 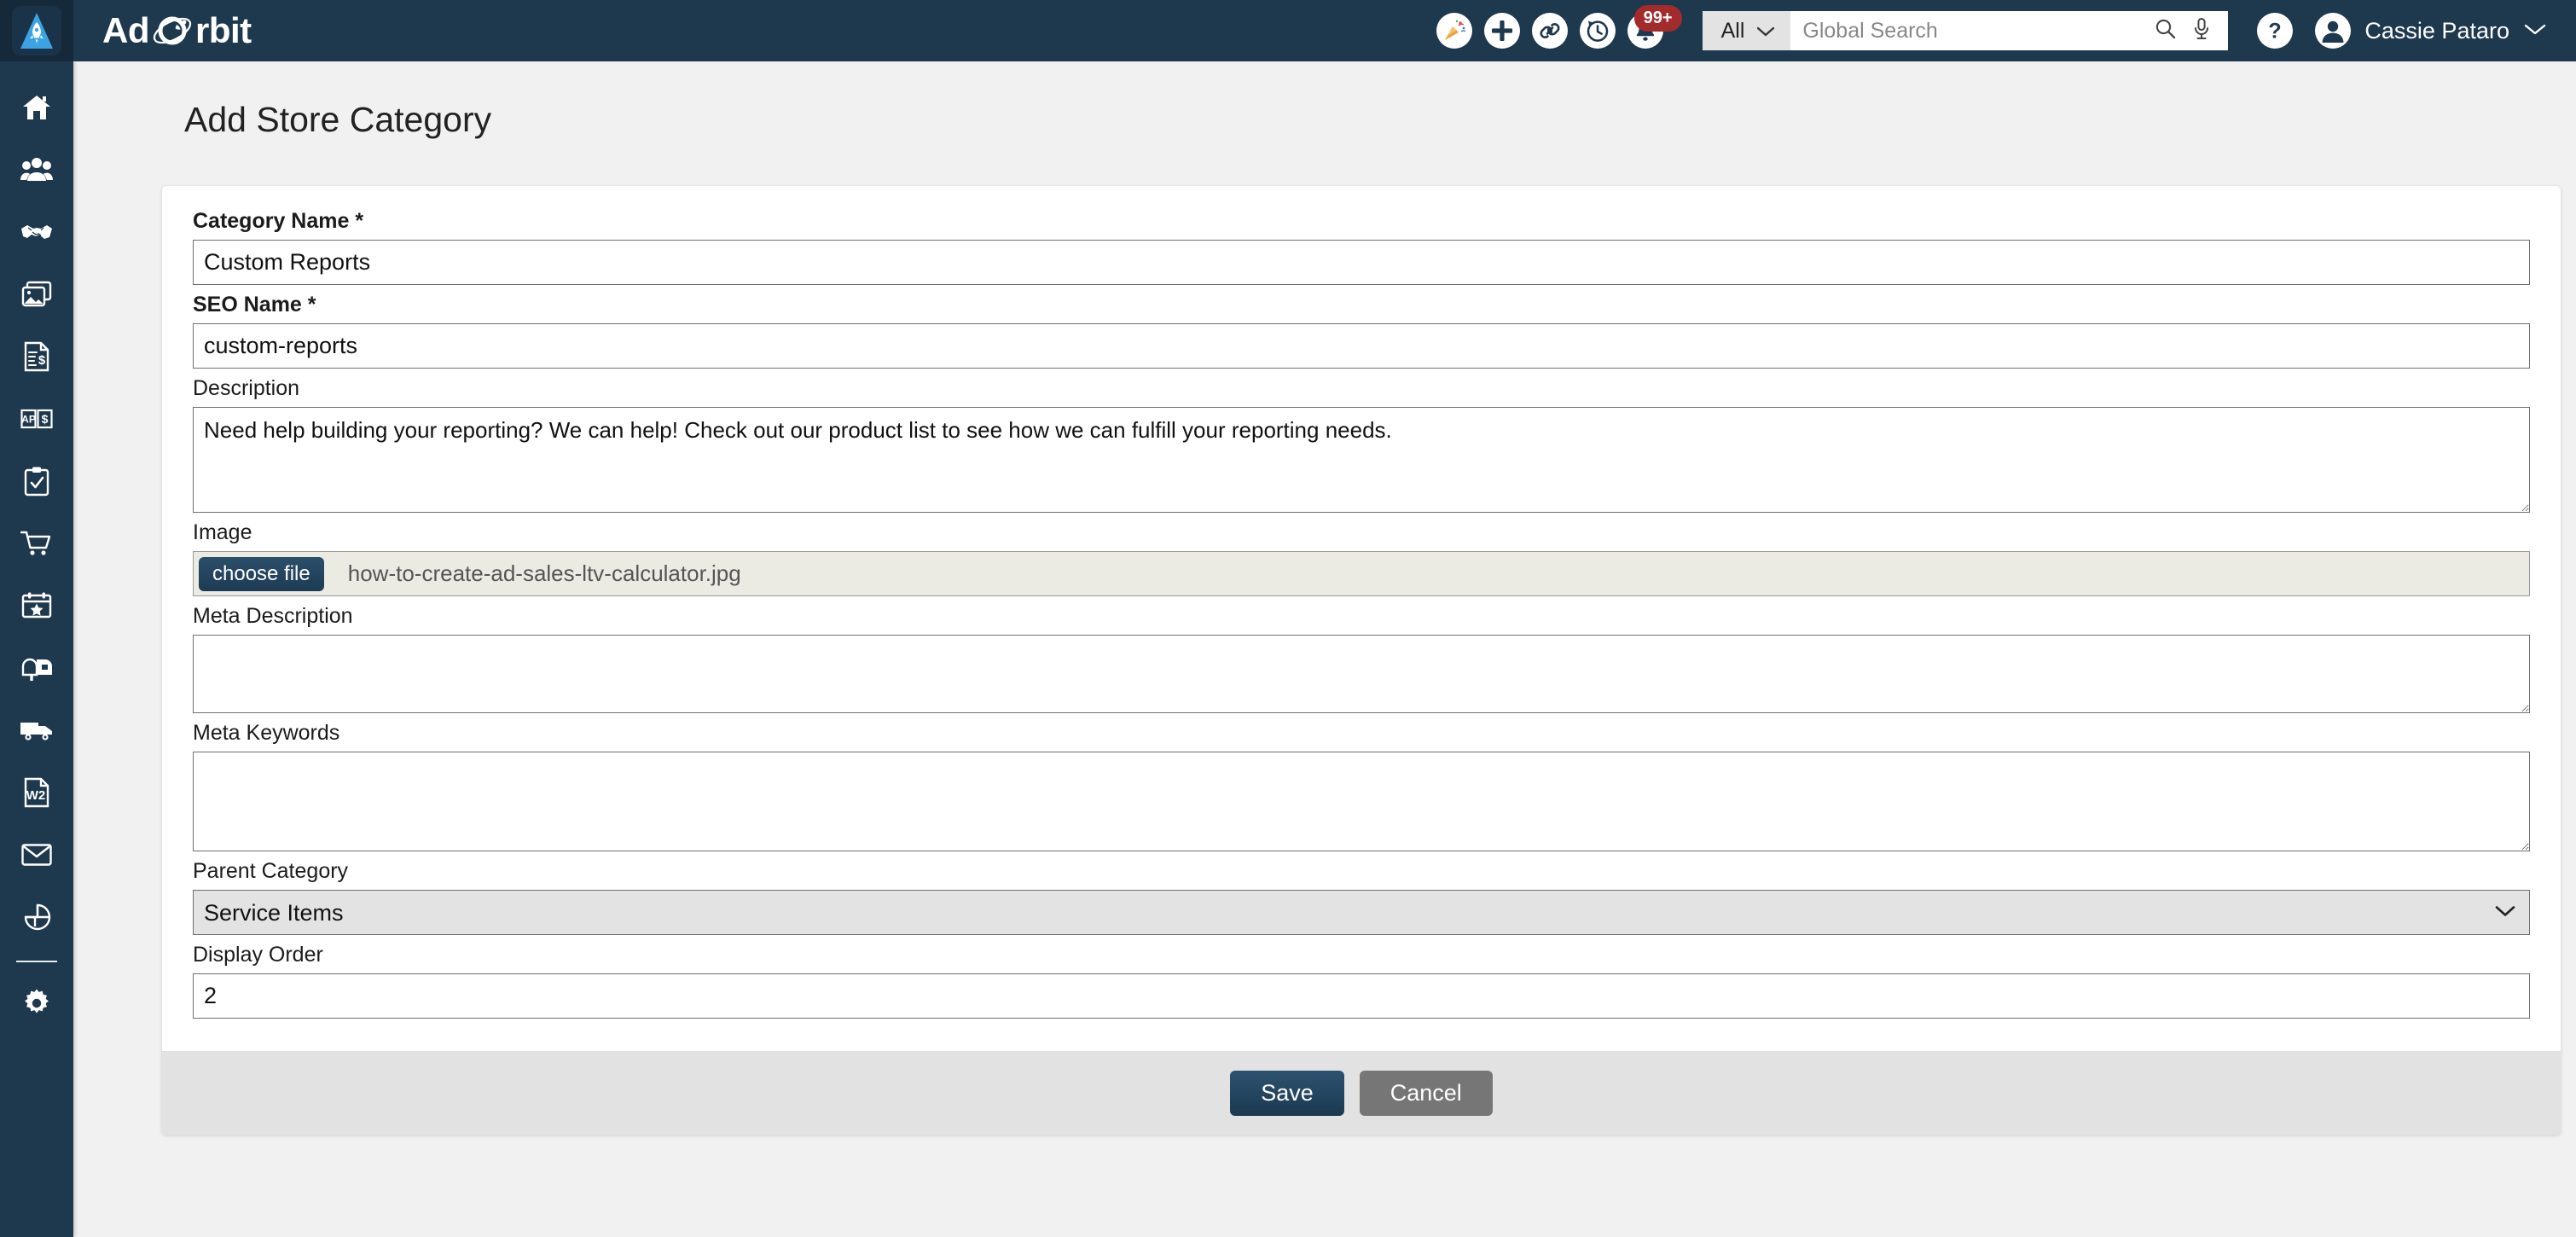 I want to click on header-icon-group: 99+, so click(x=1559, y=27).